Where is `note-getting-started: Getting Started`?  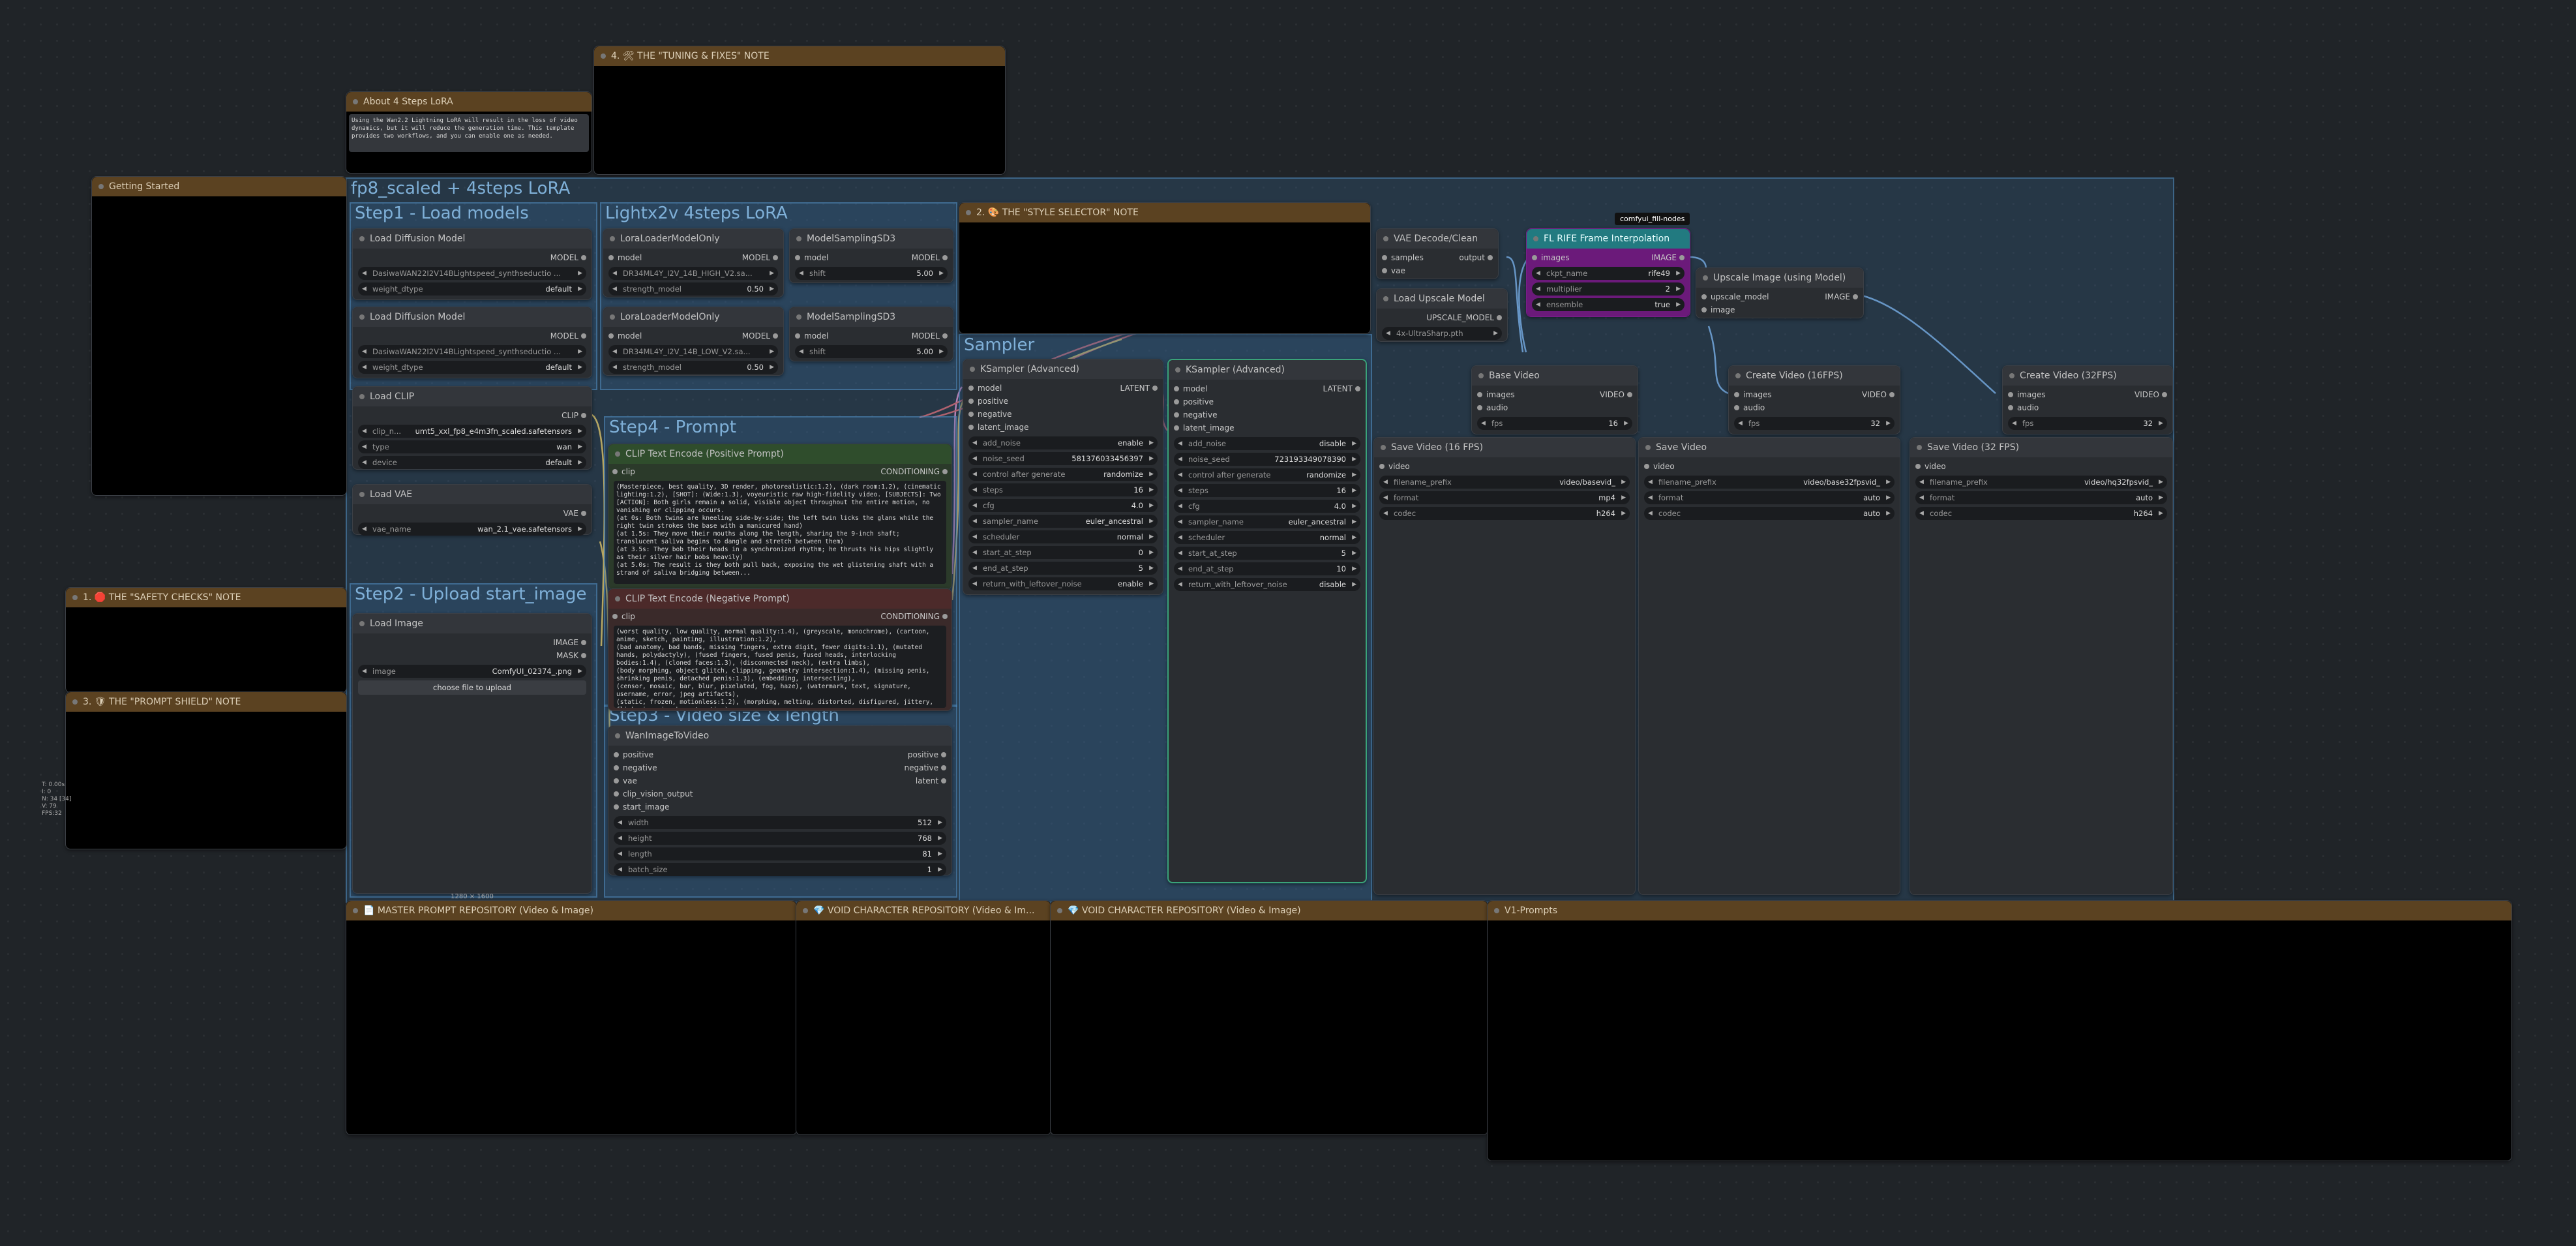 note-getting-started: Getting Started is located at coordinates (219, 336).